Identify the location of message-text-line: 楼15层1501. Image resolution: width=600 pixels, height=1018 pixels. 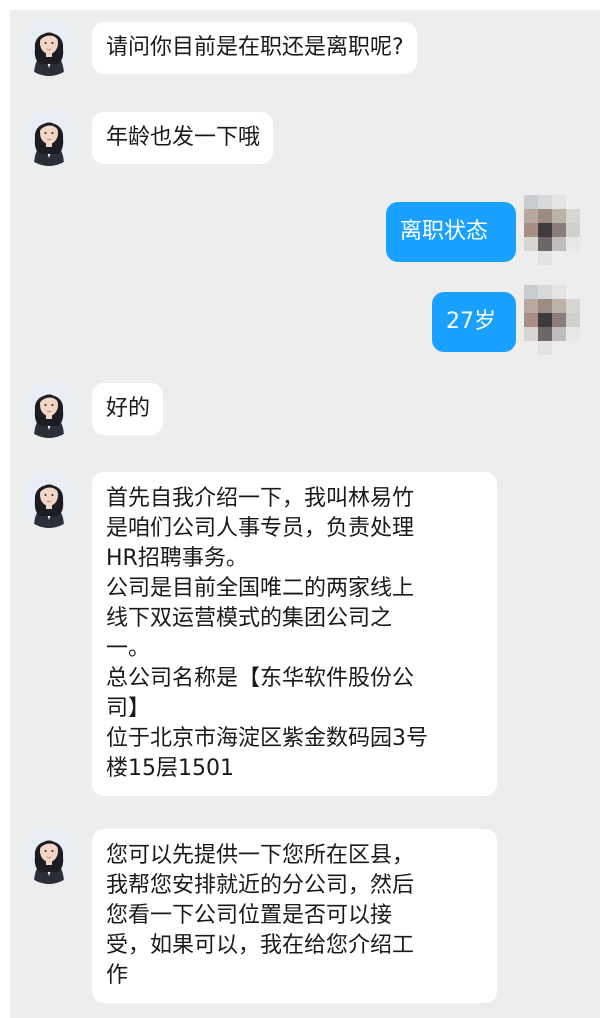
(170, 768).